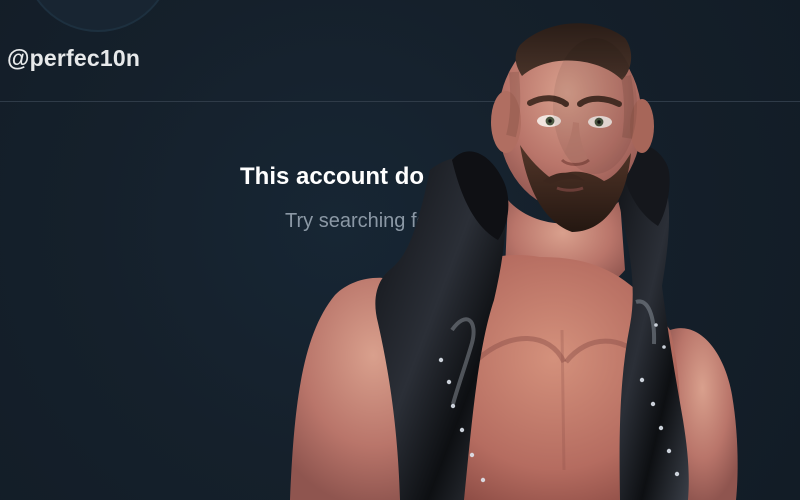 The image size is (800, 500). What do you see at coordinates (98, 16) in the screenshot?
I see `profile-avatar` at bounding box center [98, 16].